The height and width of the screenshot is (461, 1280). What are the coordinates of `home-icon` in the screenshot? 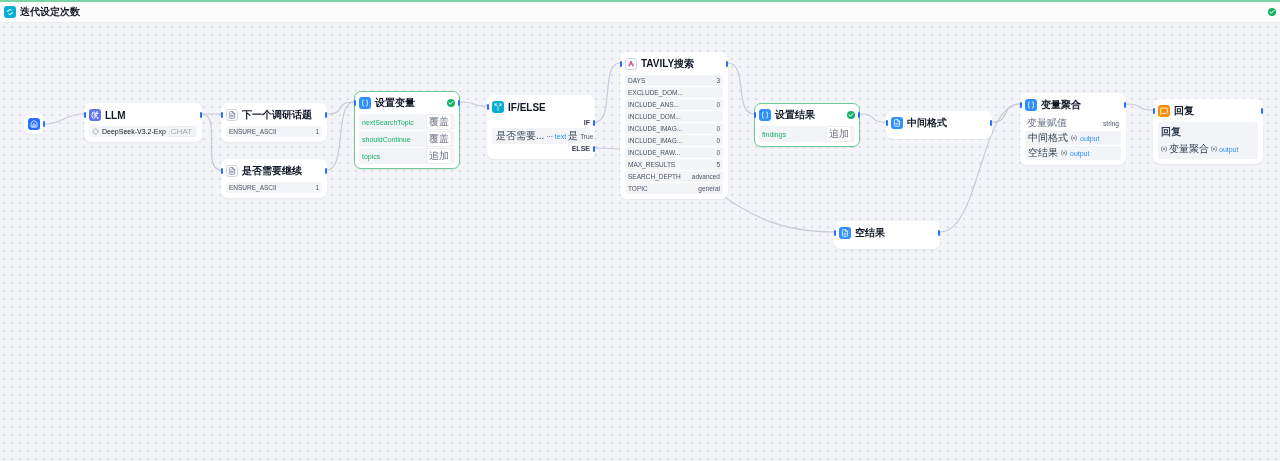 It's located at (34, 124).